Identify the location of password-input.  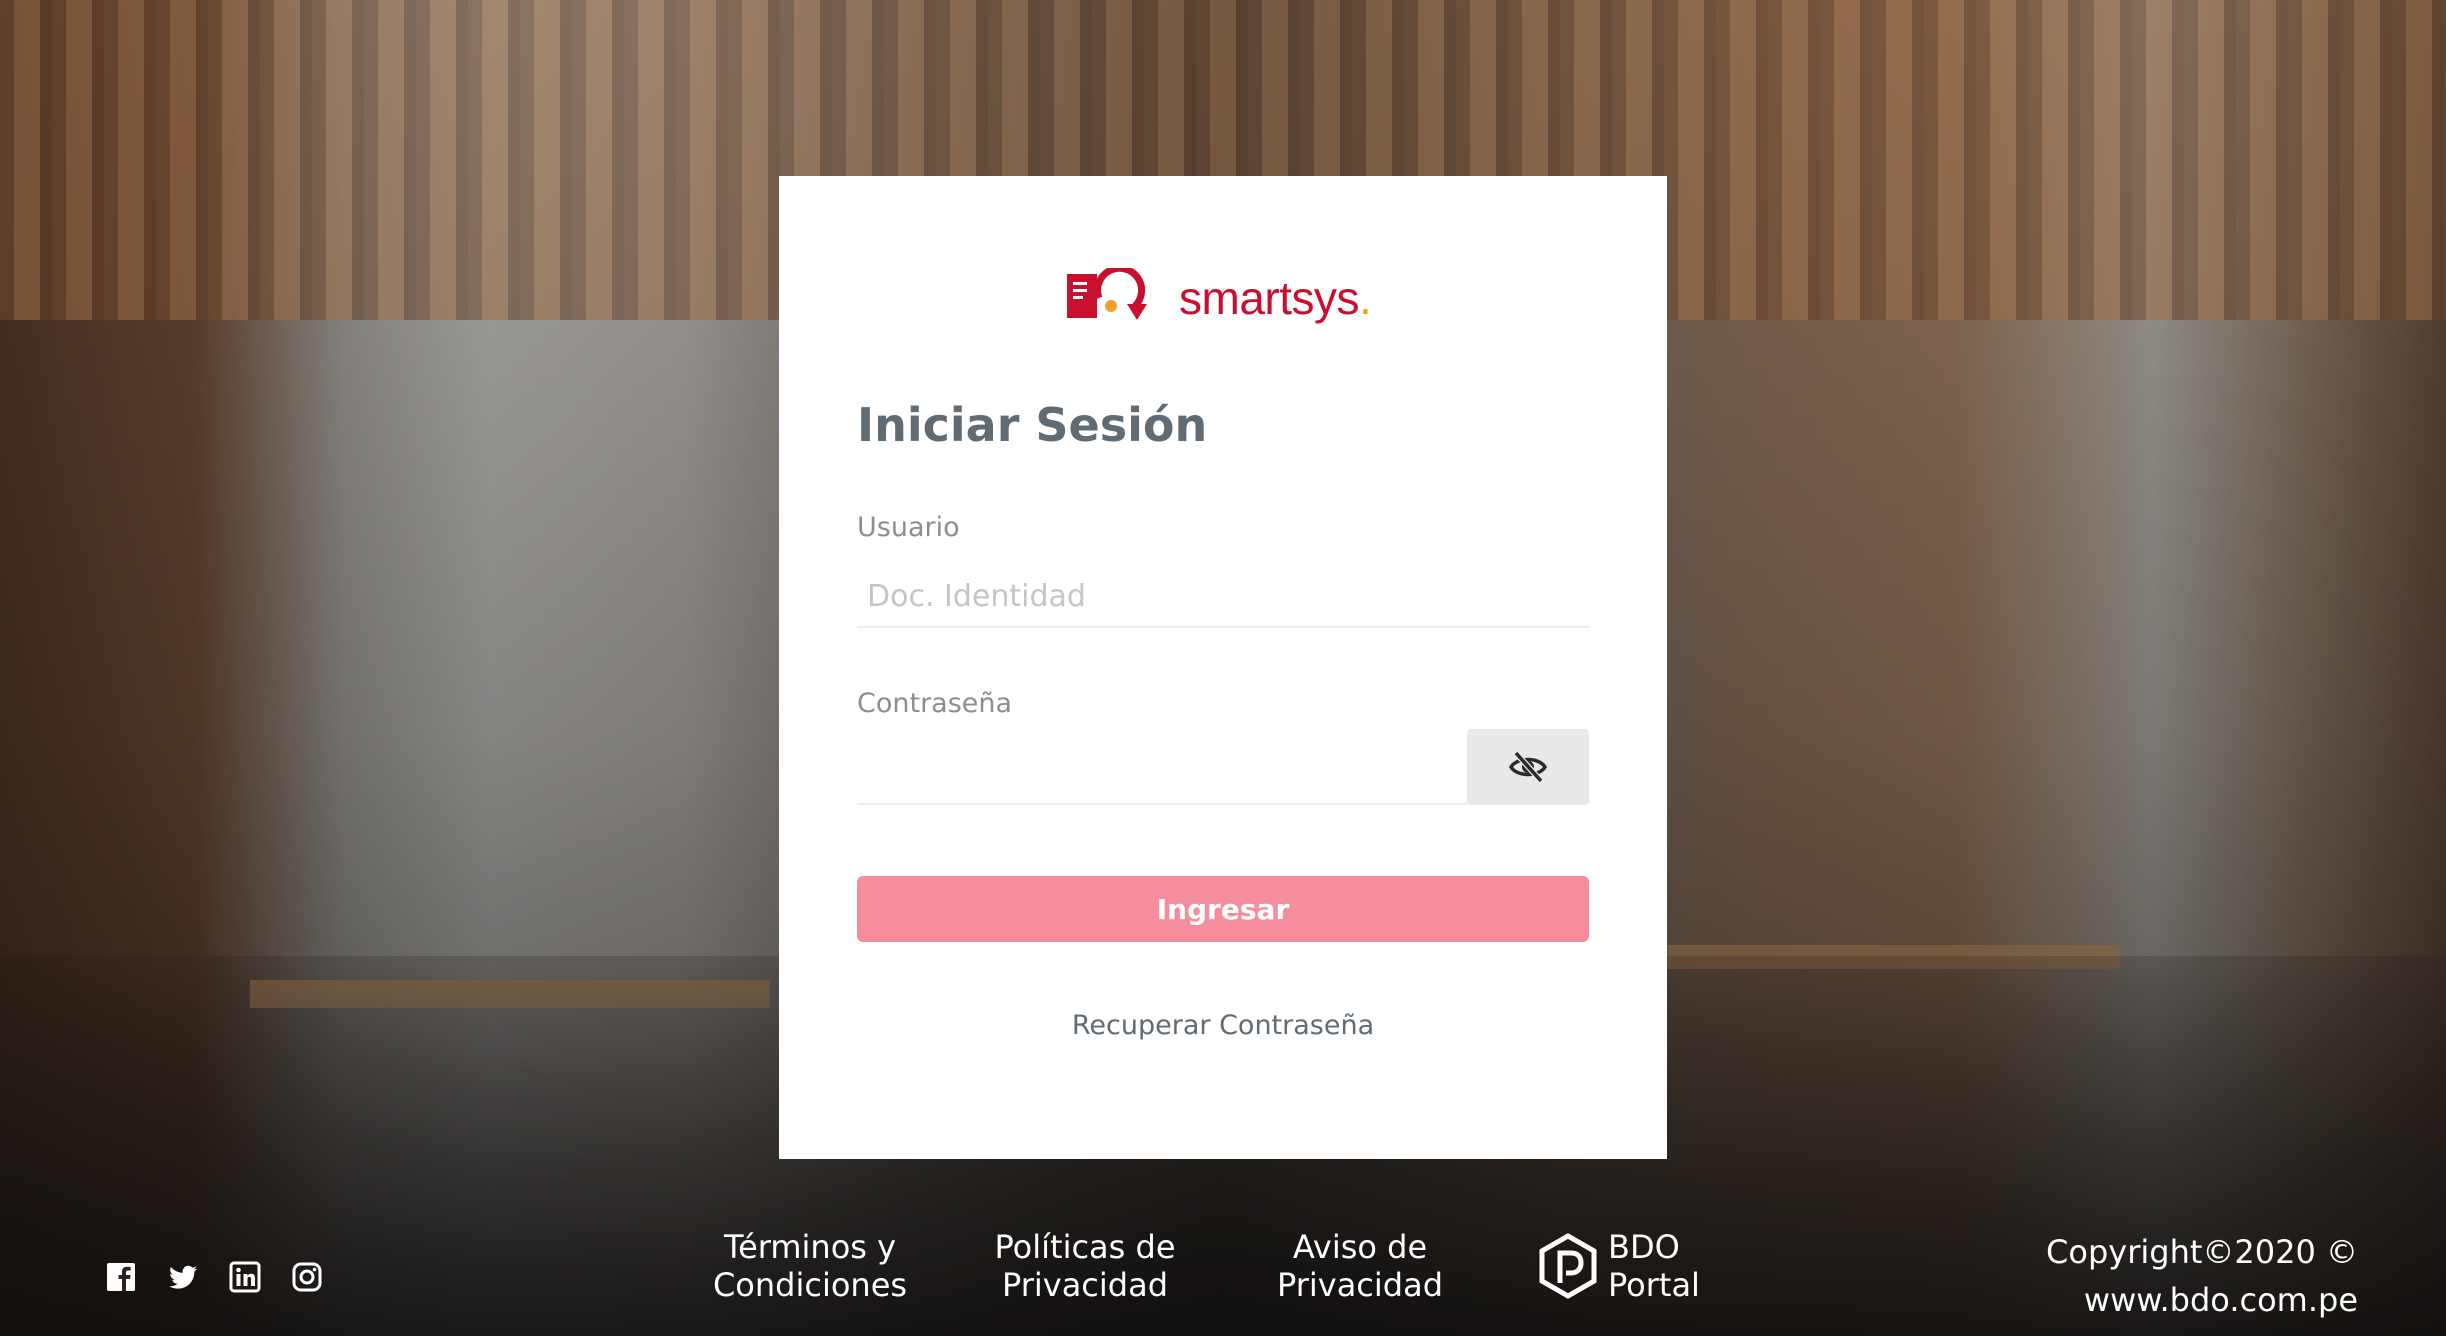
(1162, 767).